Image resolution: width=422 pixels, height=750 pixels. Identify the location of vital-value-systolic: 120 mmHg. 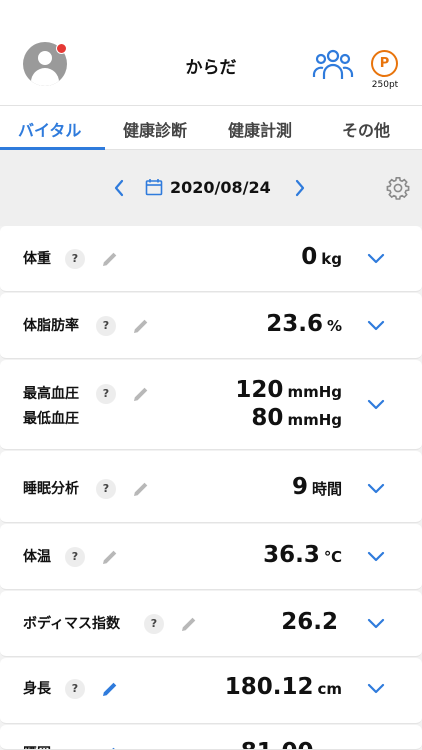
(288, 390).